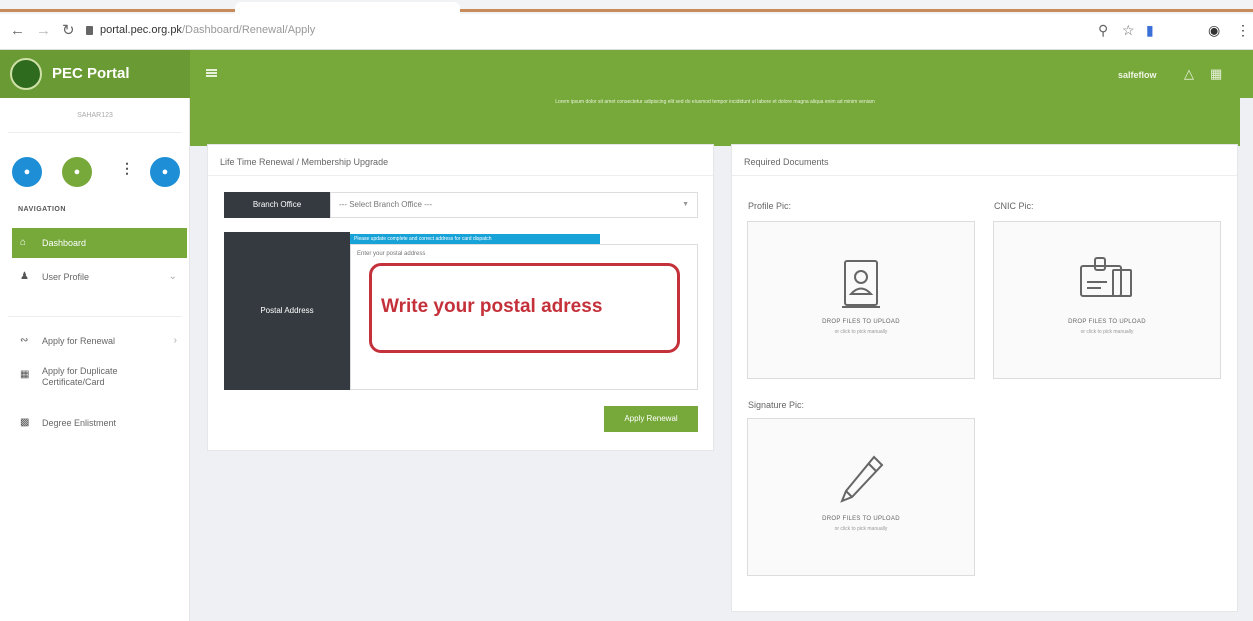  What do you see at coordinates (66, 277) in the screenshot?
I see `sidebar-item-label: User Profile` at bounding box center [66, 277].